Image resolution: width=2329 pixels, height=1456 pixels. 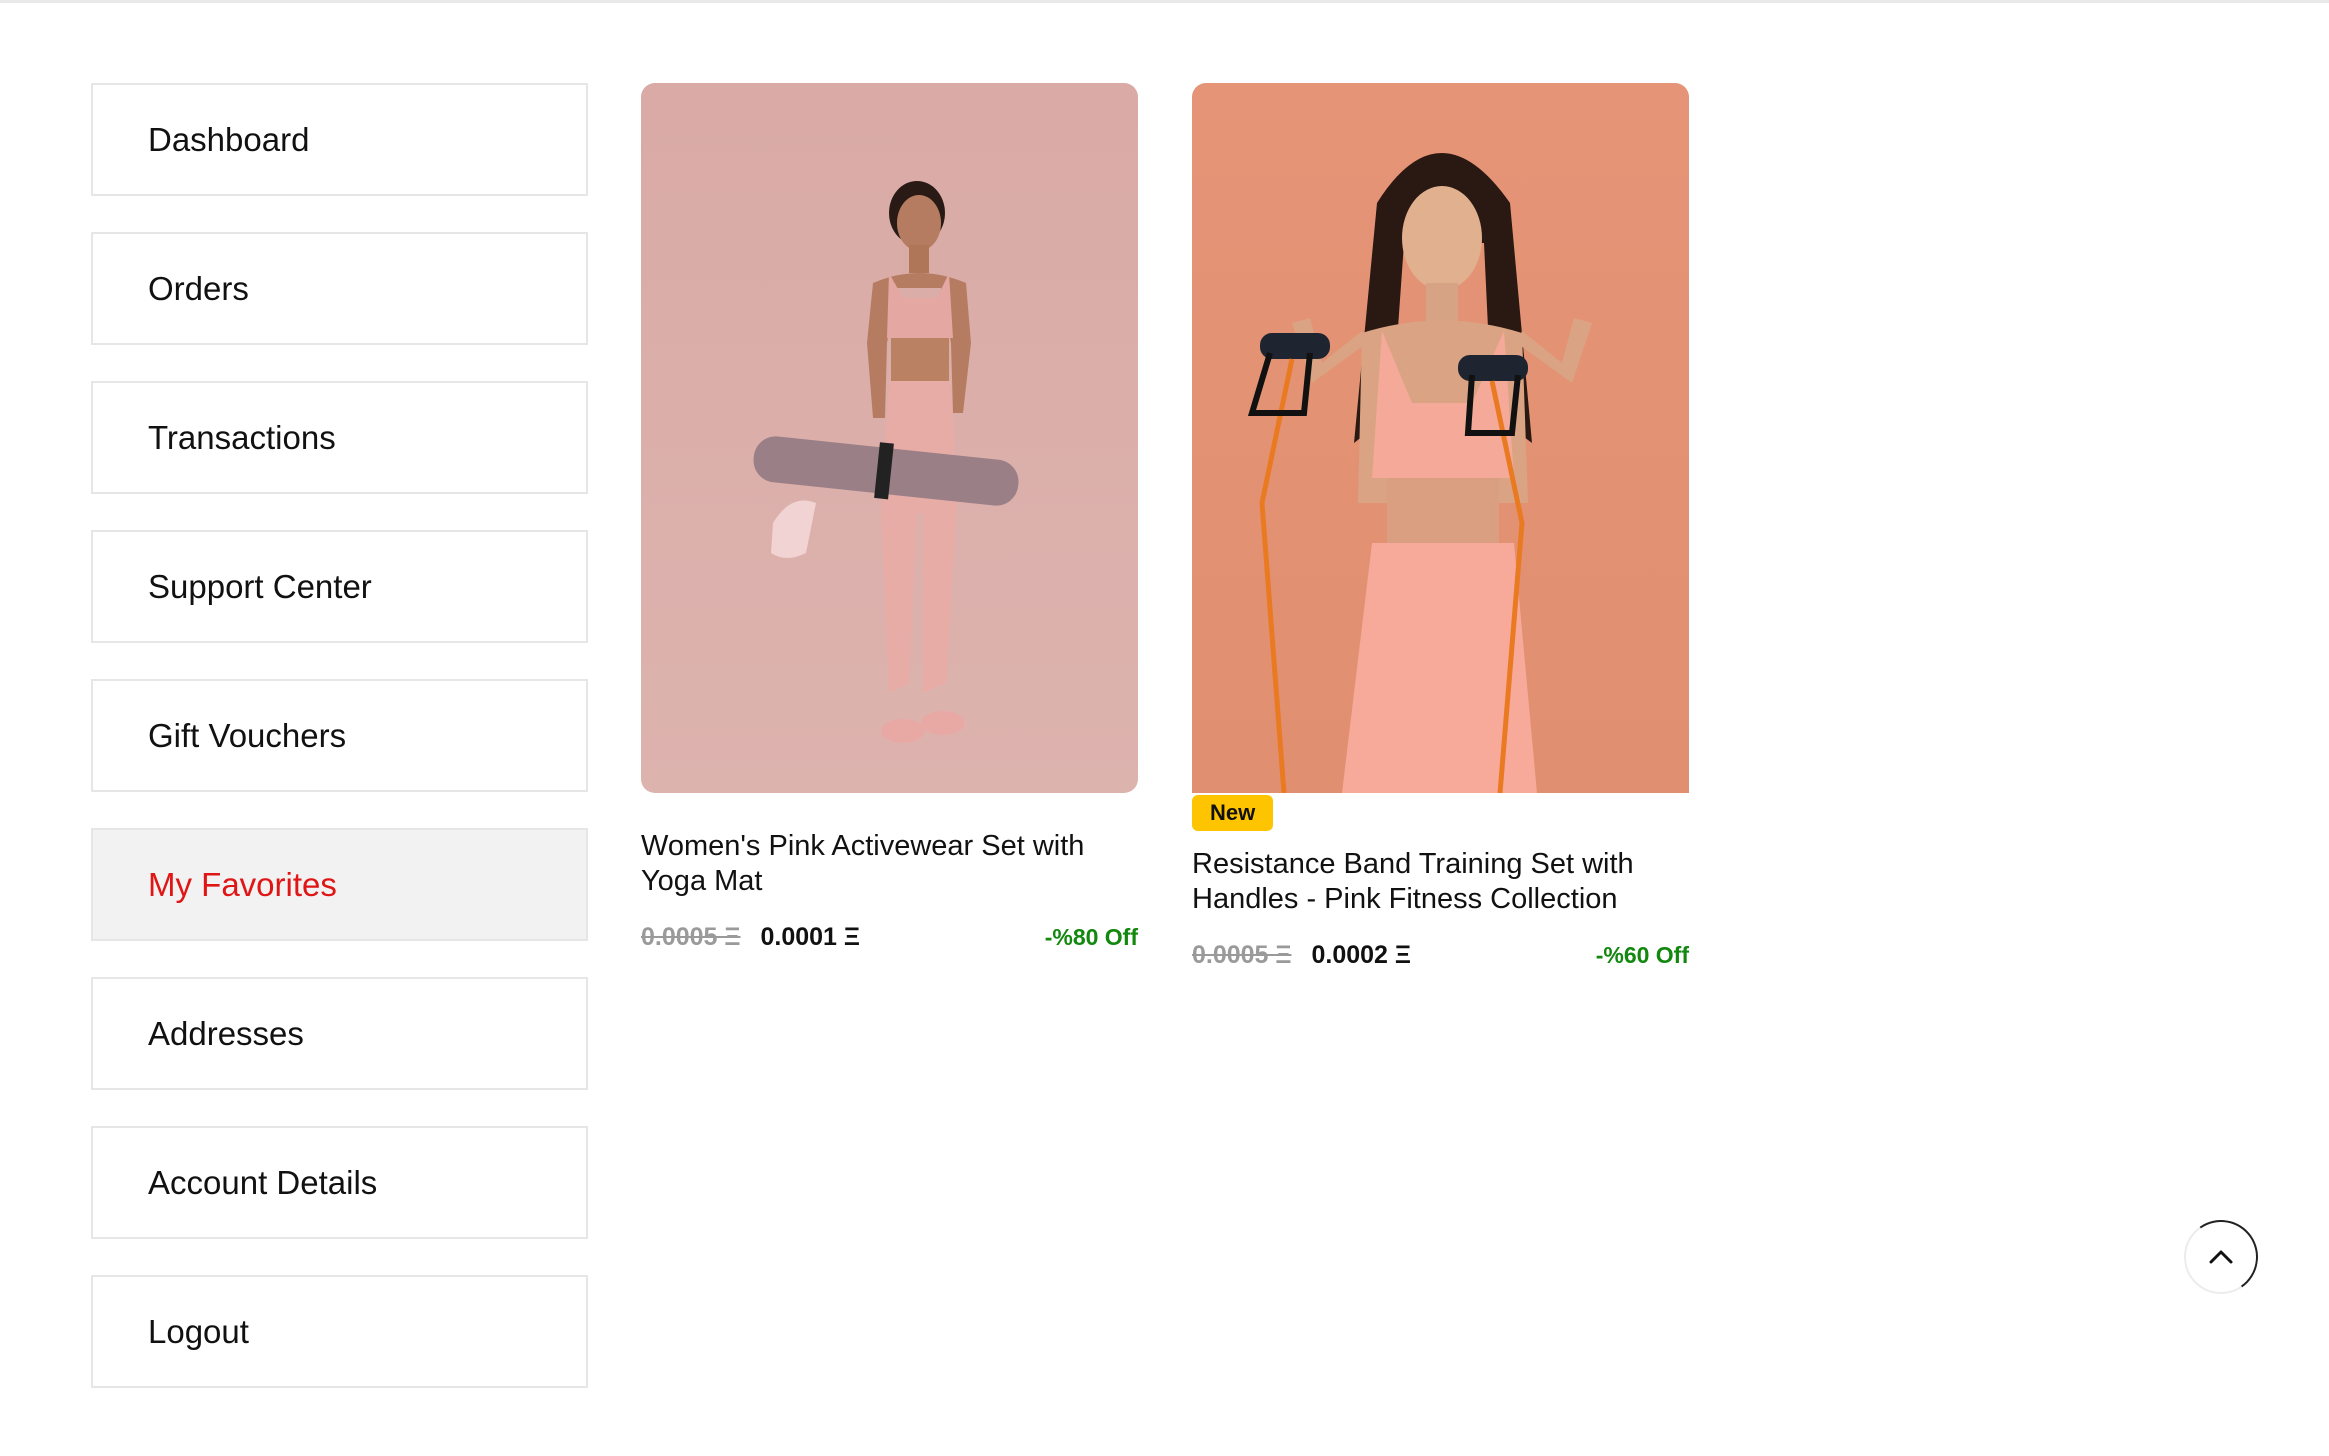 What do you see at coordinates (339, 437) in the screenshot?
I see `sidebar-item-transactions: Transactions` at bounding box center [339, 437].